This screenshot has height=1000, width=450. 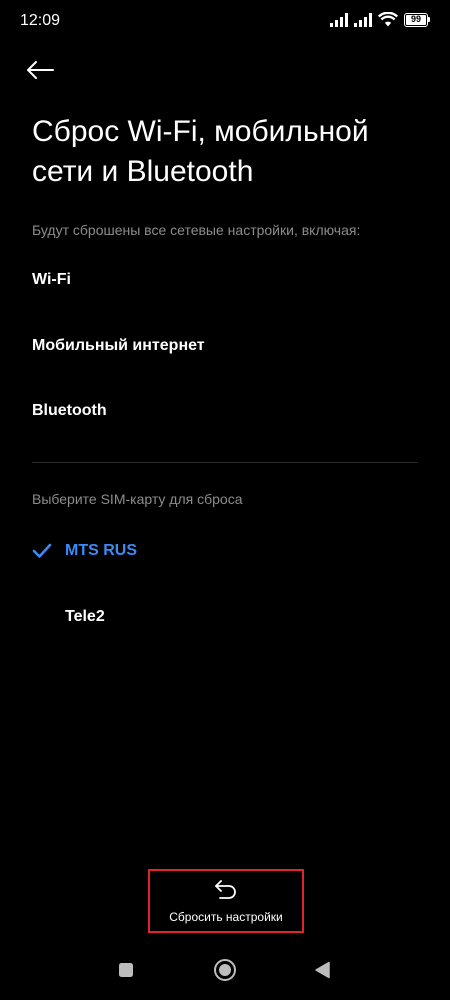 I want to click on wifi-icon, so click(x=388, y=19).